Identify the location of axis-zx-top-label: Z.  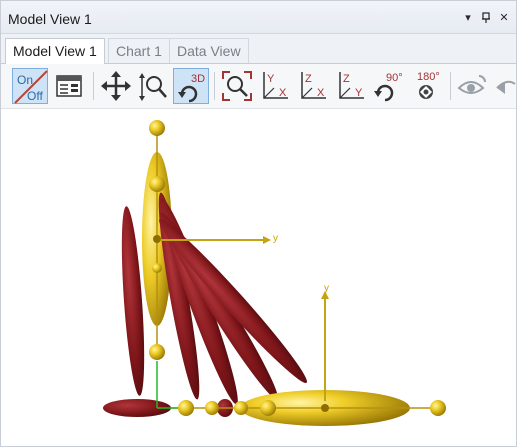
(308, 79).